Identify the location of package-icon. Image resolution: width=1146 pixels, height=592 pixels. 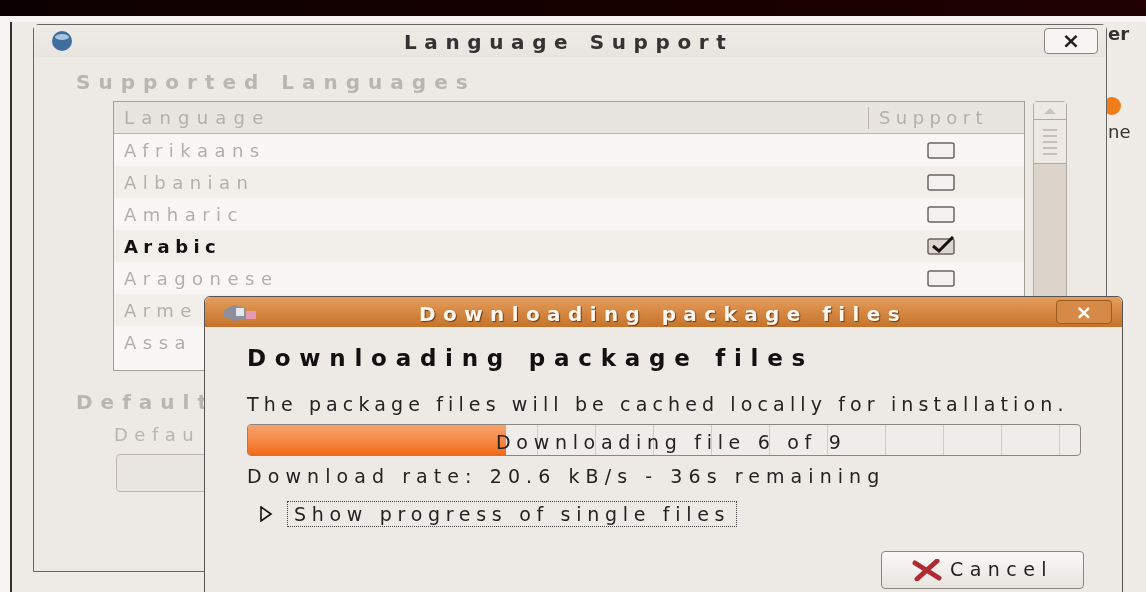
(240, 312).